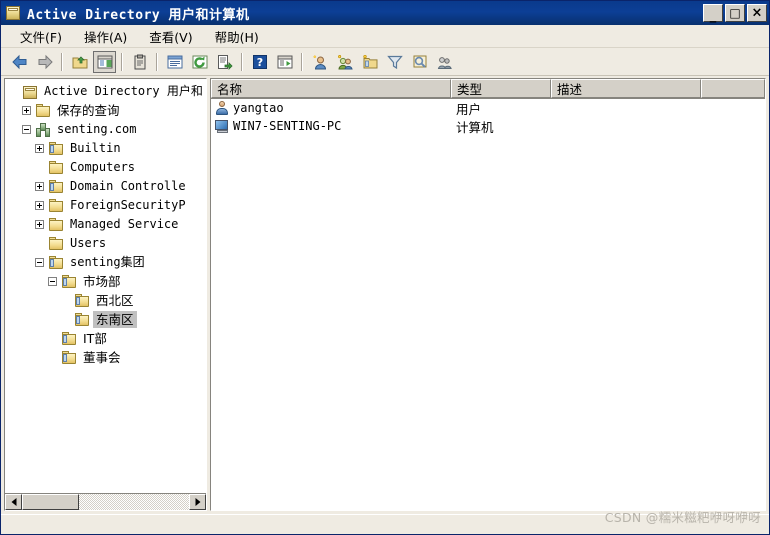 This screenshot has width=770, height=535. I want to click on tree-node-label: 董事会, so click(102, 357).